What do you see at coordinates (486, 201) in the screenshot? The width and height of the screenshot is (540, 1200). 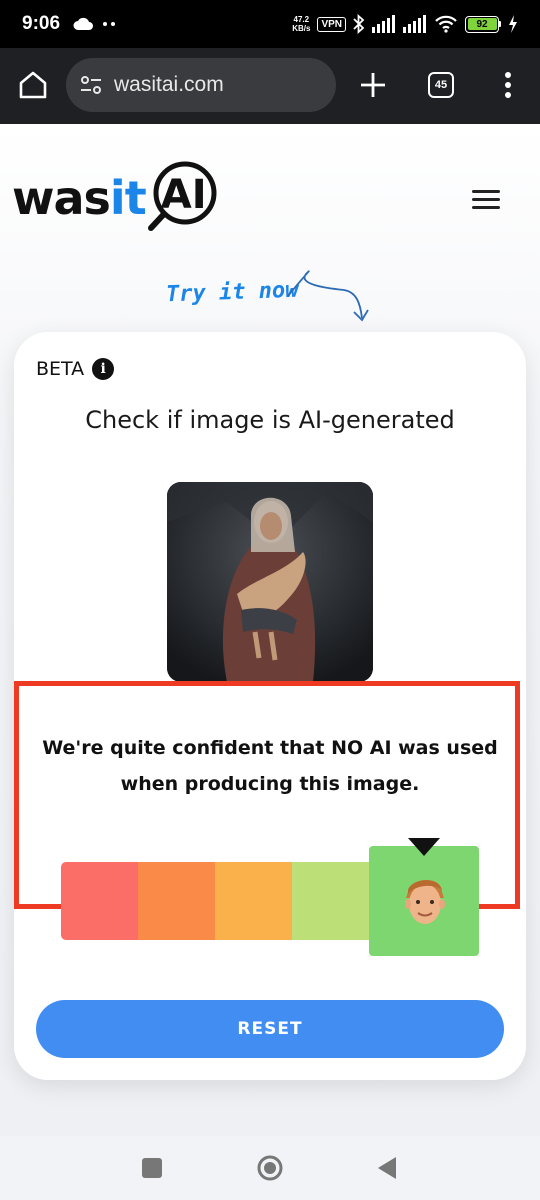 I see `menu-icon` at bounding box center [486, 201].